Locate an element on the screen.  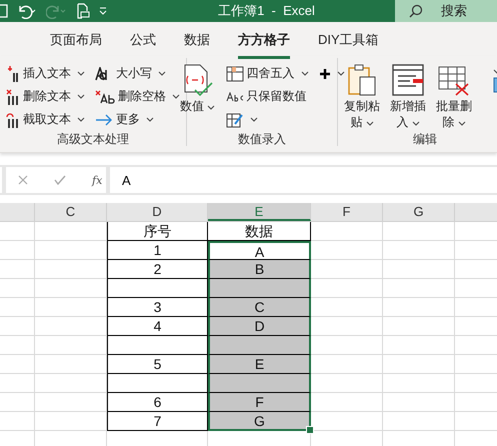
insert-text-icon is located at coordinates (13, 74).